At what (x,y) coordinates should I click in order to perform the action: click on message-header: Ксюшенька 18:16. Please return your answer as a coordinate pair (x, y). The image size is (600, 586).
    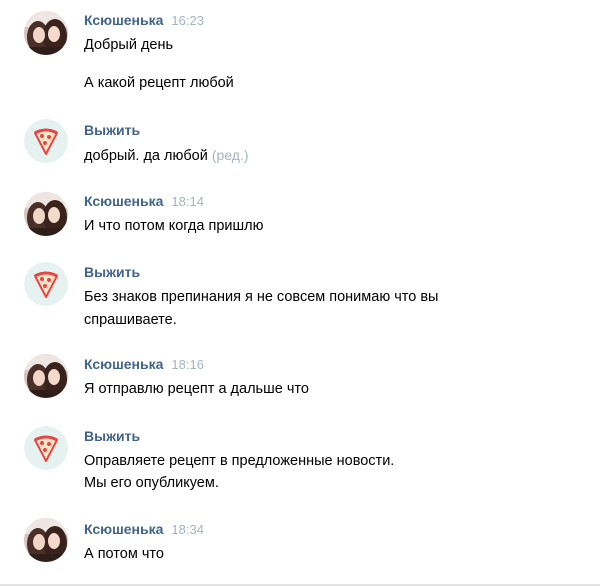
    Looking at the image, I should click on (144, 366).